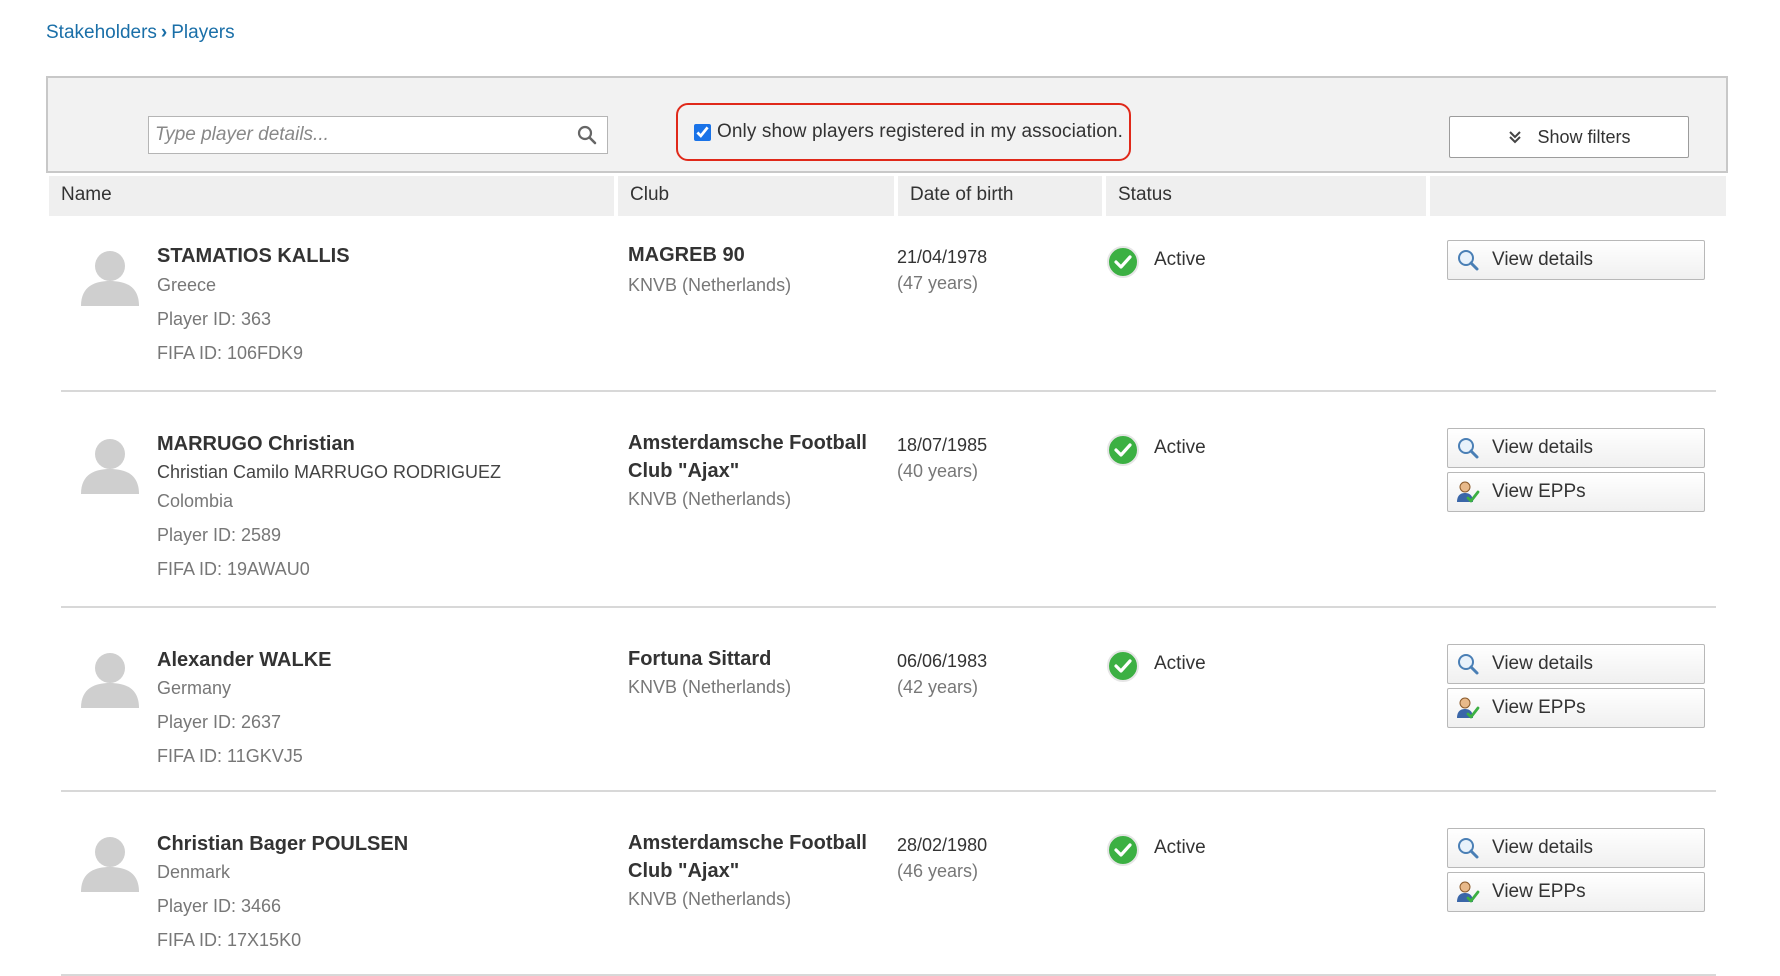 The image size is (1780, 976). I want to click on table-header: Name Club Date of birth Status, so click(887, 196).